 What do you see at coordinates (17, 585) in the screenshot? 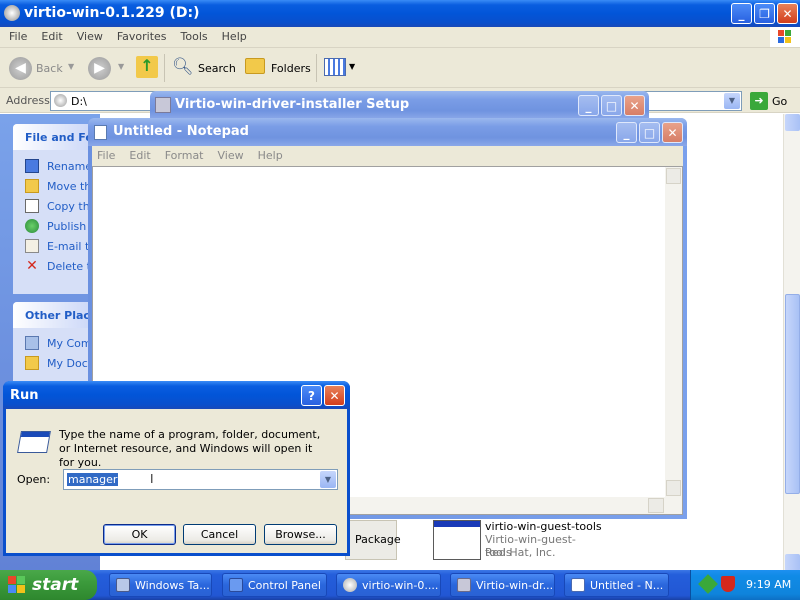
I see `start-windows-flag-icon` at bounding box center [17, 585].